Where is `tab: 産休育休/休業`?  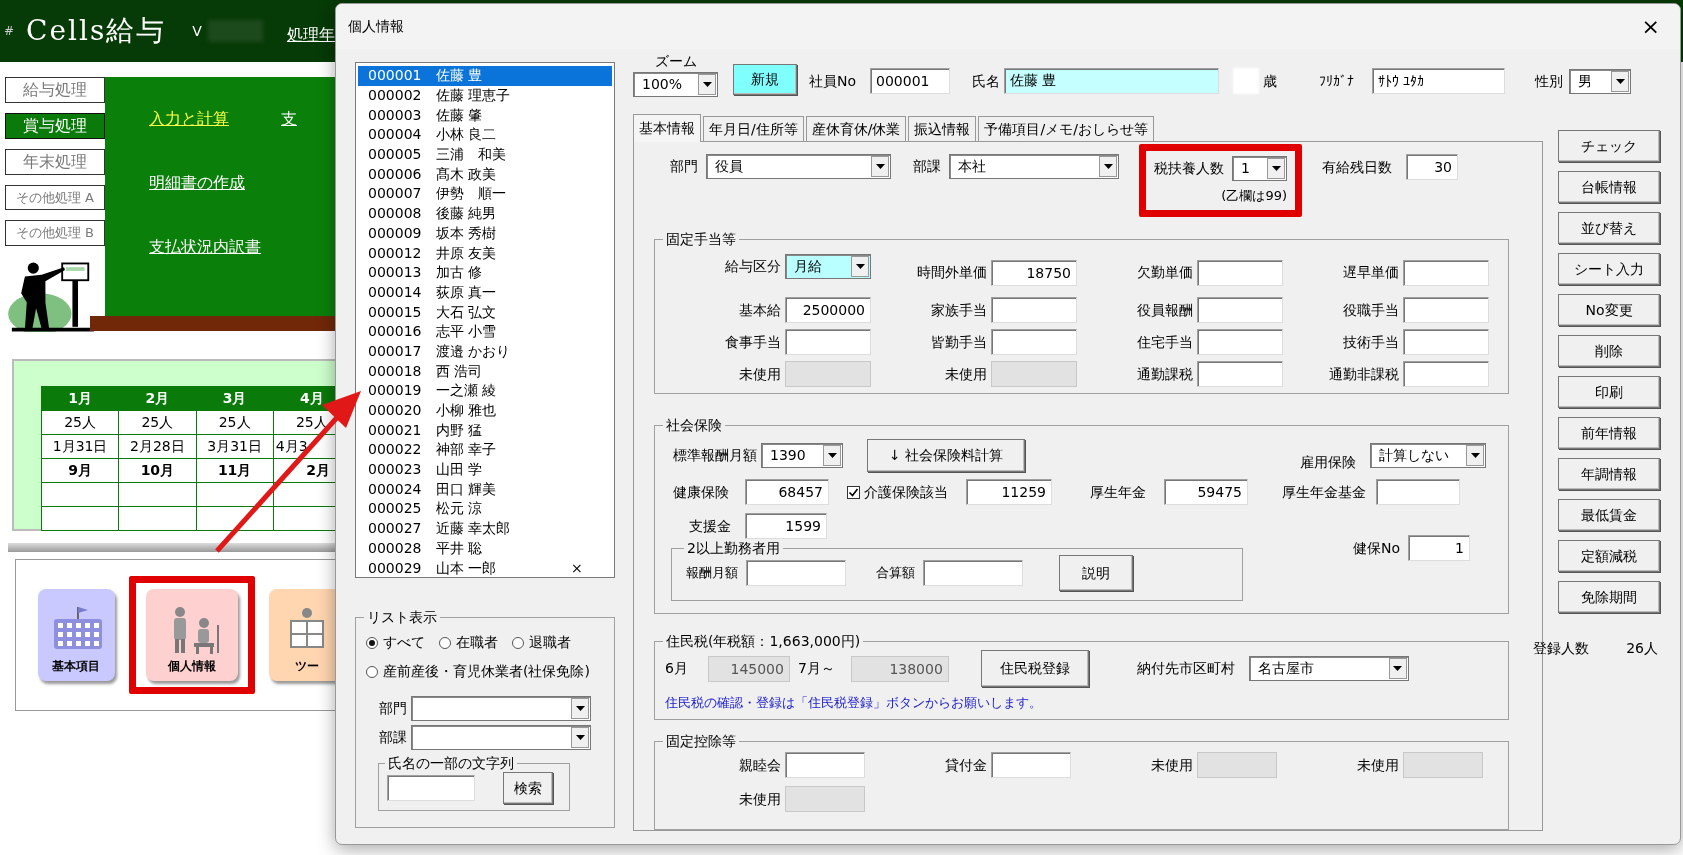
tab: 産休育休/休業 is located at coordinates (856, 128).